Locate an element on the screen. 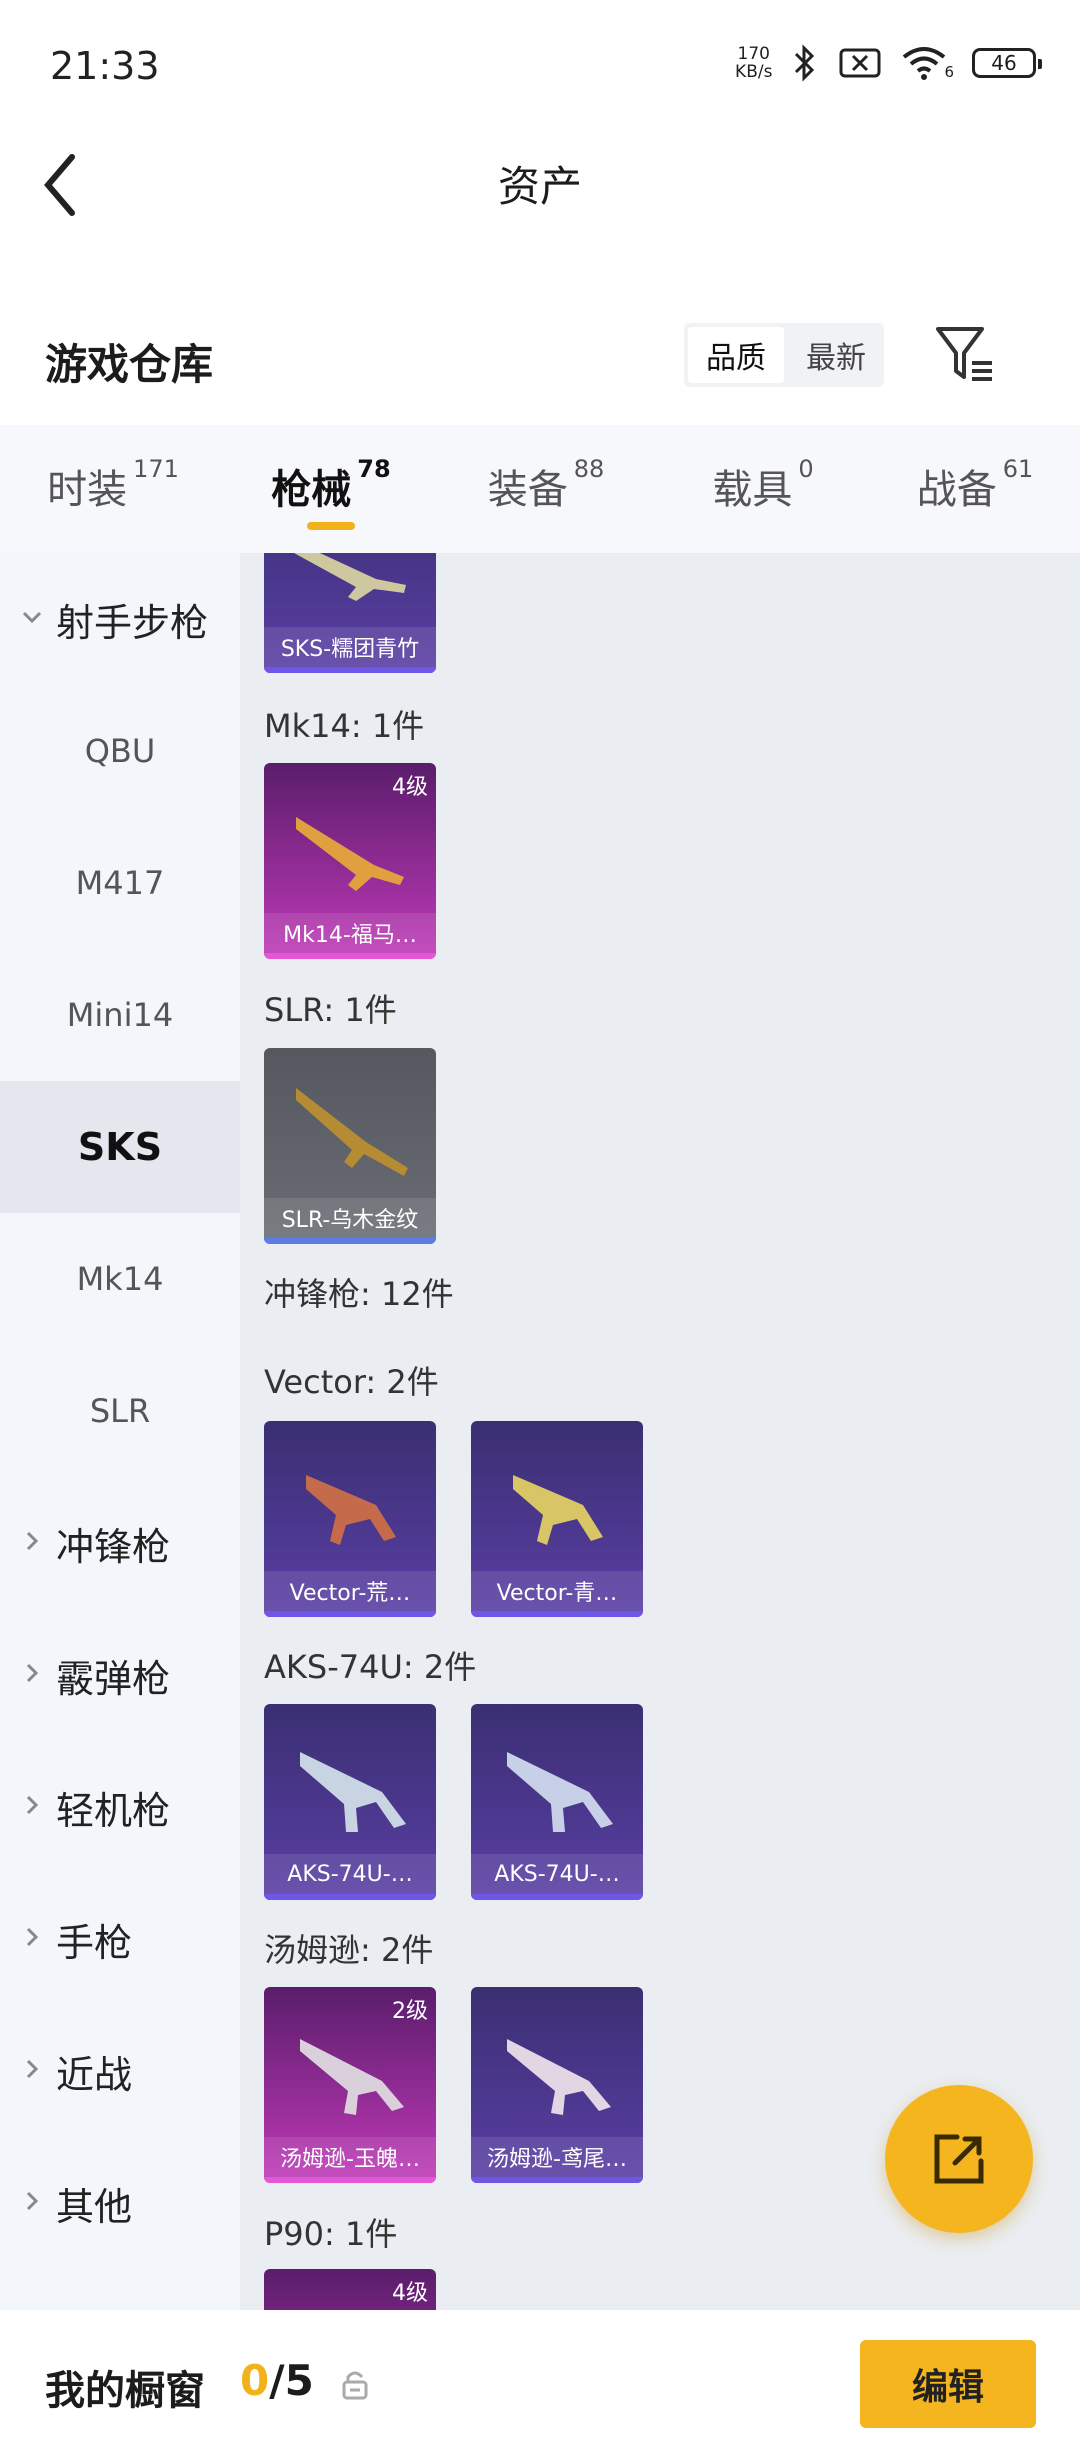 The image size is (1080, 2460). tab-weapons: 枪械 78 is located at coordinates (331, 489).